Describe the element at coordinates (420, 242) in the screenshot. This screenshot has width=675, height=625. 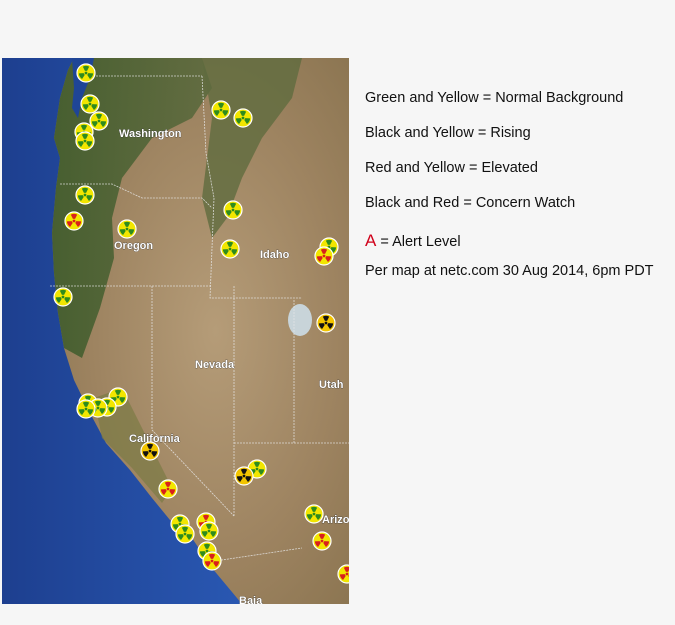
I see `alert-text: = Alert Level` at that location.